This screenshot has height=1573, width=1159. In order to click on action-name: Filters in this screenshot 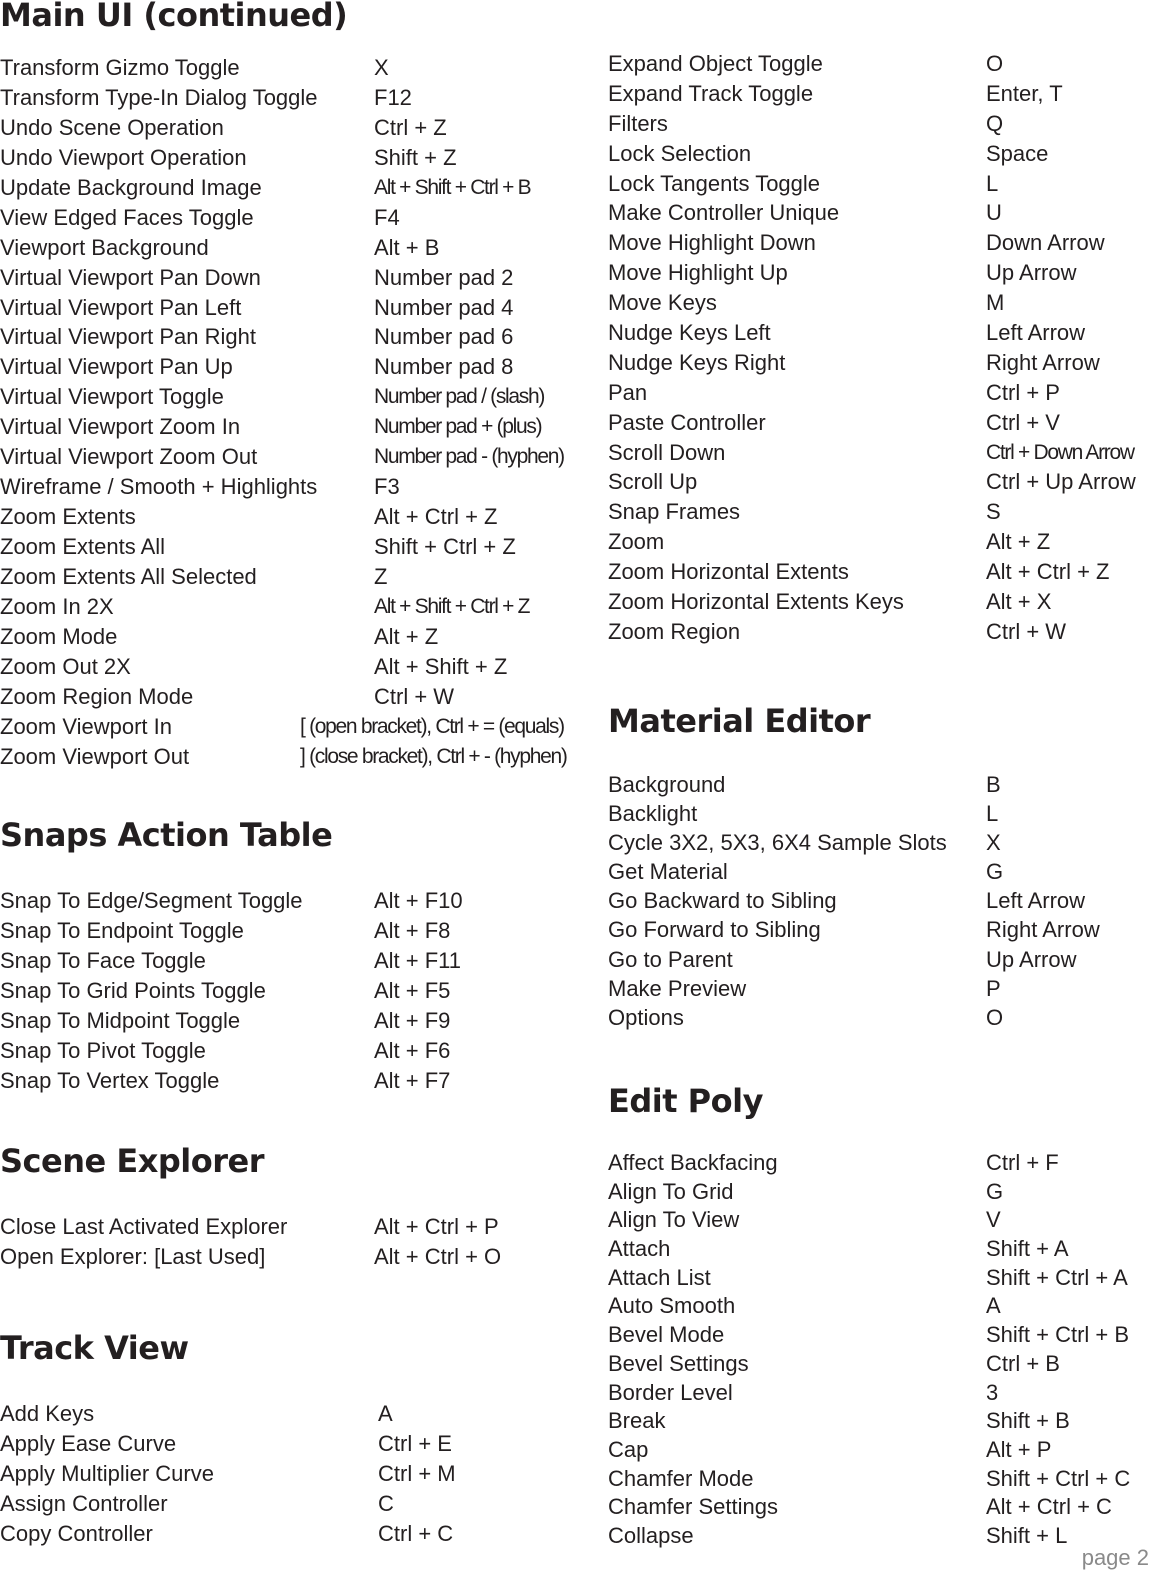, I will do `click(638, 123)`.